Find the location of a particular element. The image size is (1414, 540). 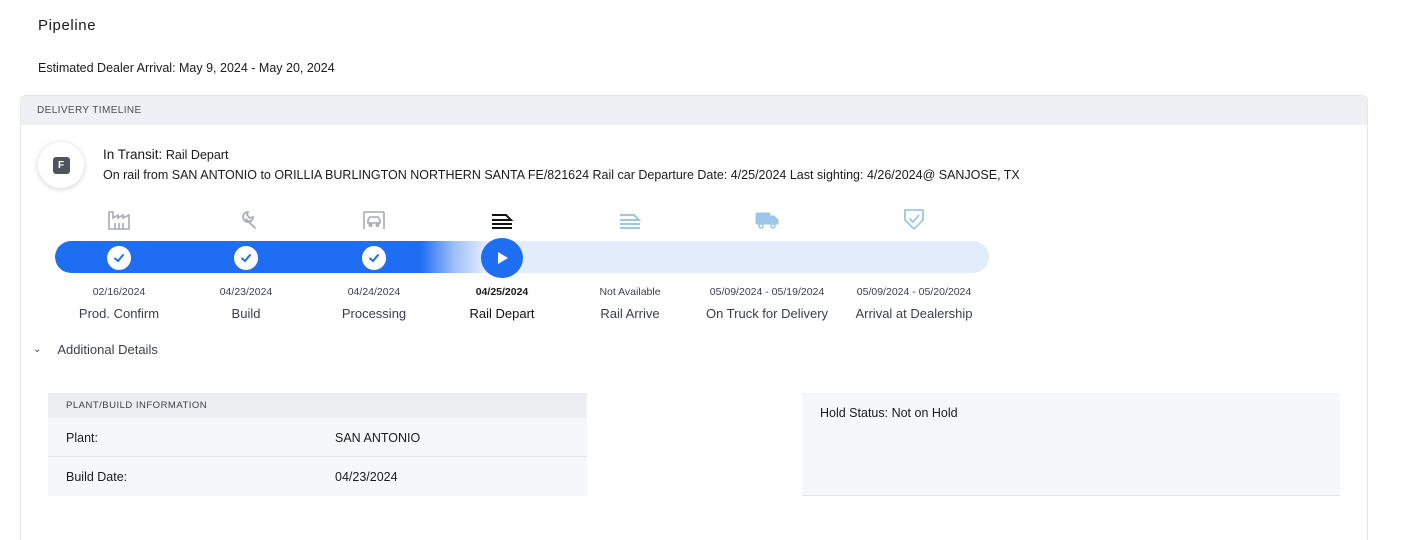

stage-name-on-truck: On Truck for Delivery is located at coordinates (767, 313).